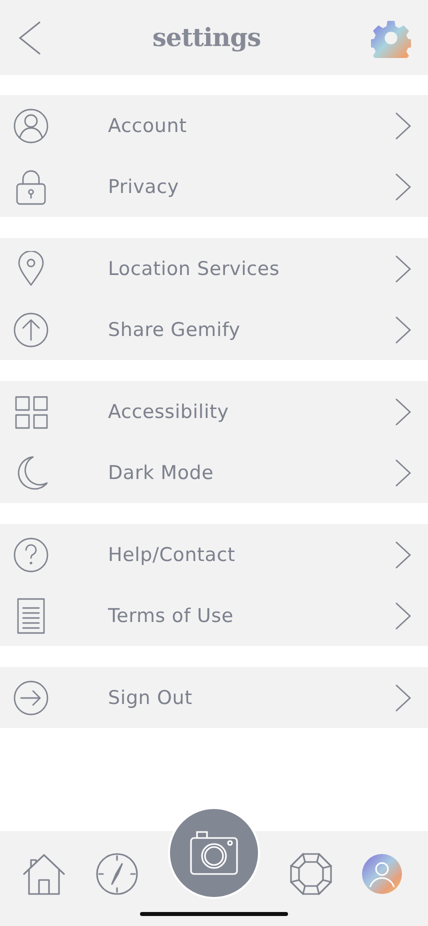 The image size is (428, 926). Describe the element at coordinates (214, 697) in the screenshot. I see `settings-row: Sign Out` at that location.